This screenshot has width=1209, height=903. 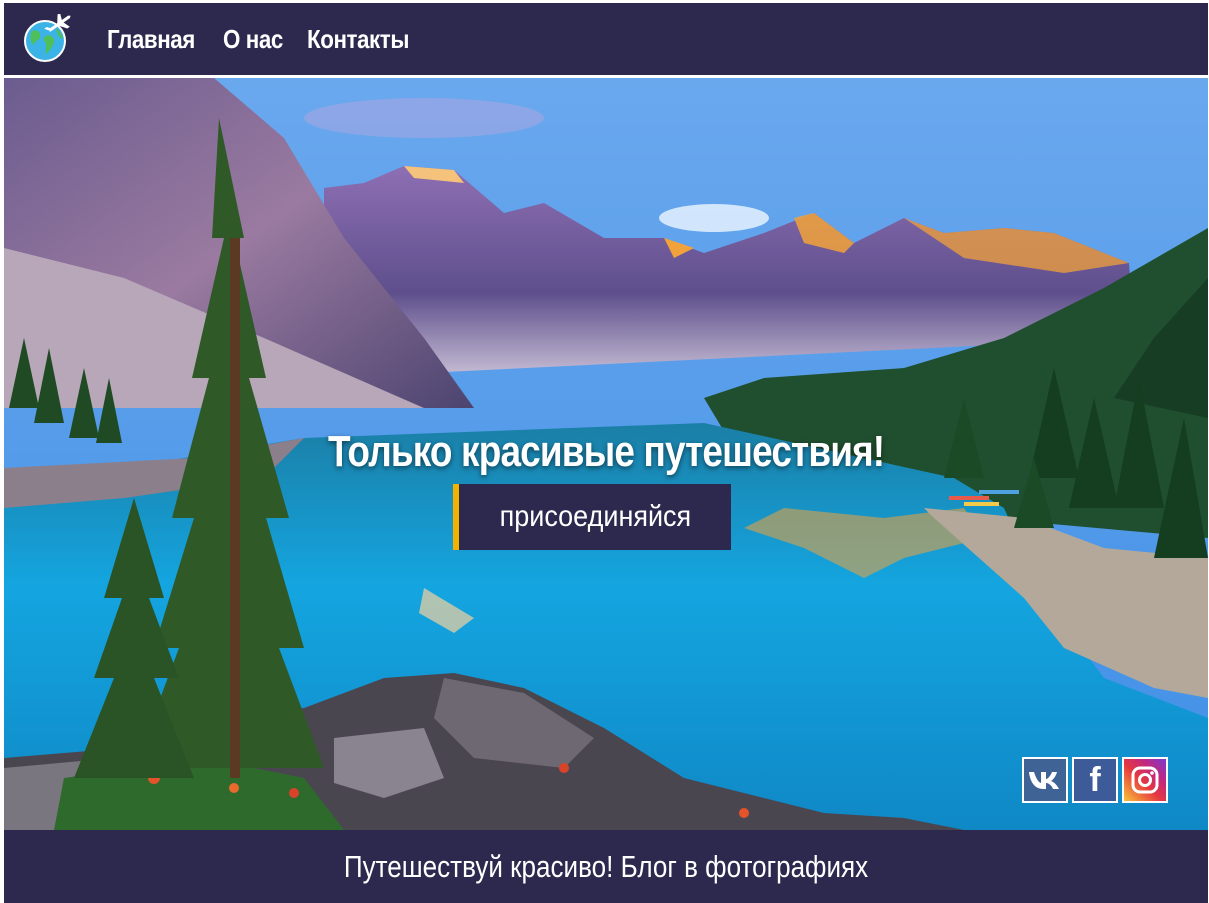 I want to click on site-footer: Путешествуй красиво! Блог в фотографиях, so click(x=606, y=866).